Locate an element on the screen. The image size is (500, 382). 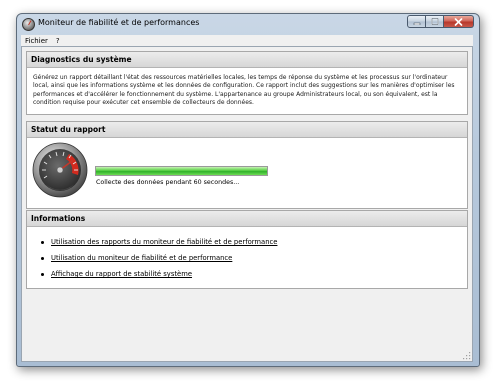
app-gauge-icon is located at coordinates (28, 24).